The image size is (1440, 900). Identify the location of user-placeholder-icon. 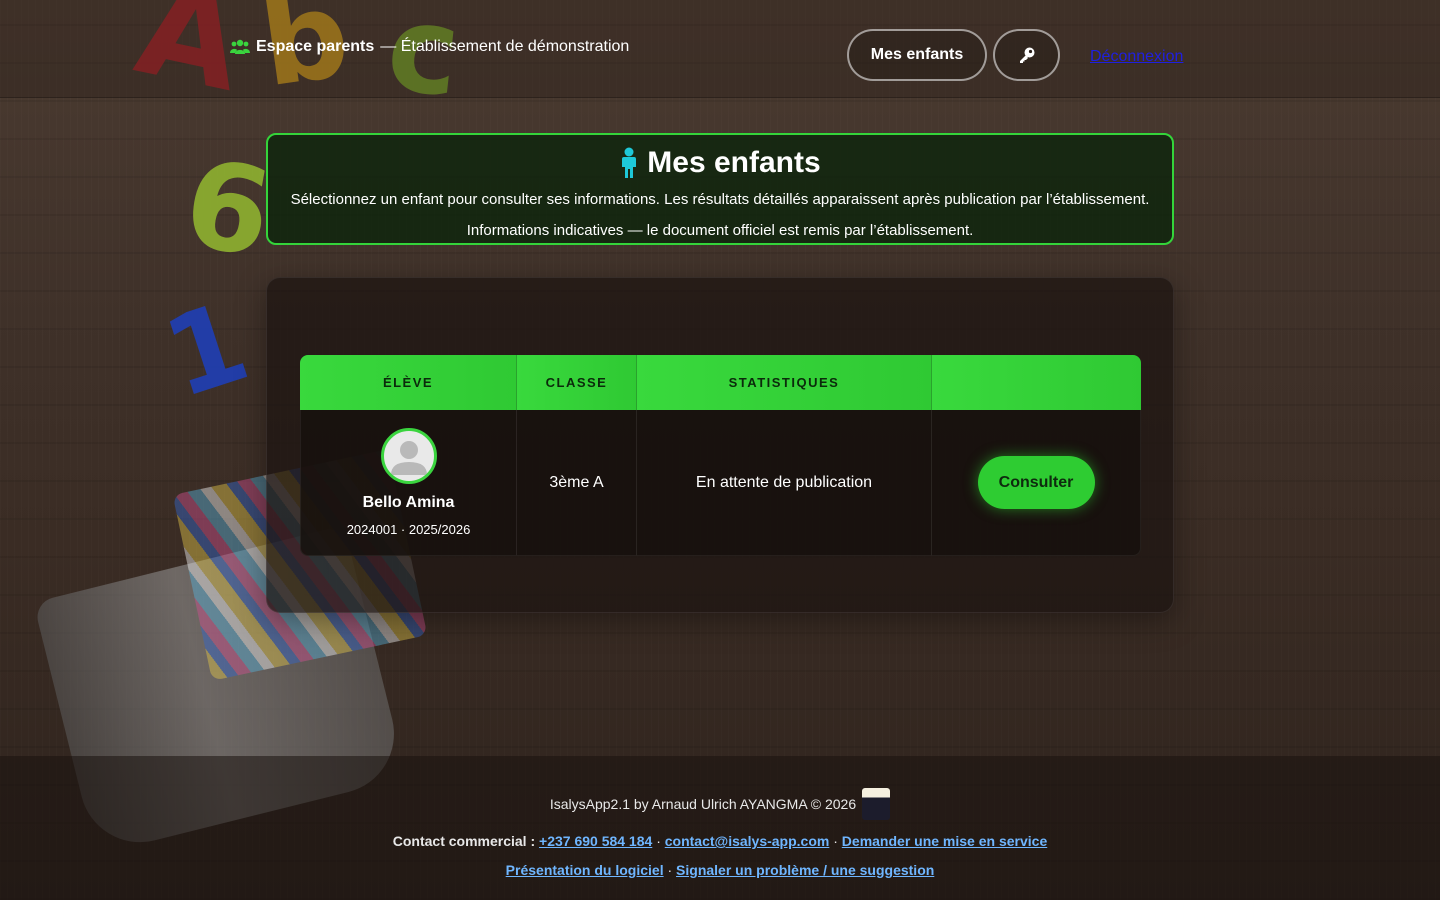
(408, 458).